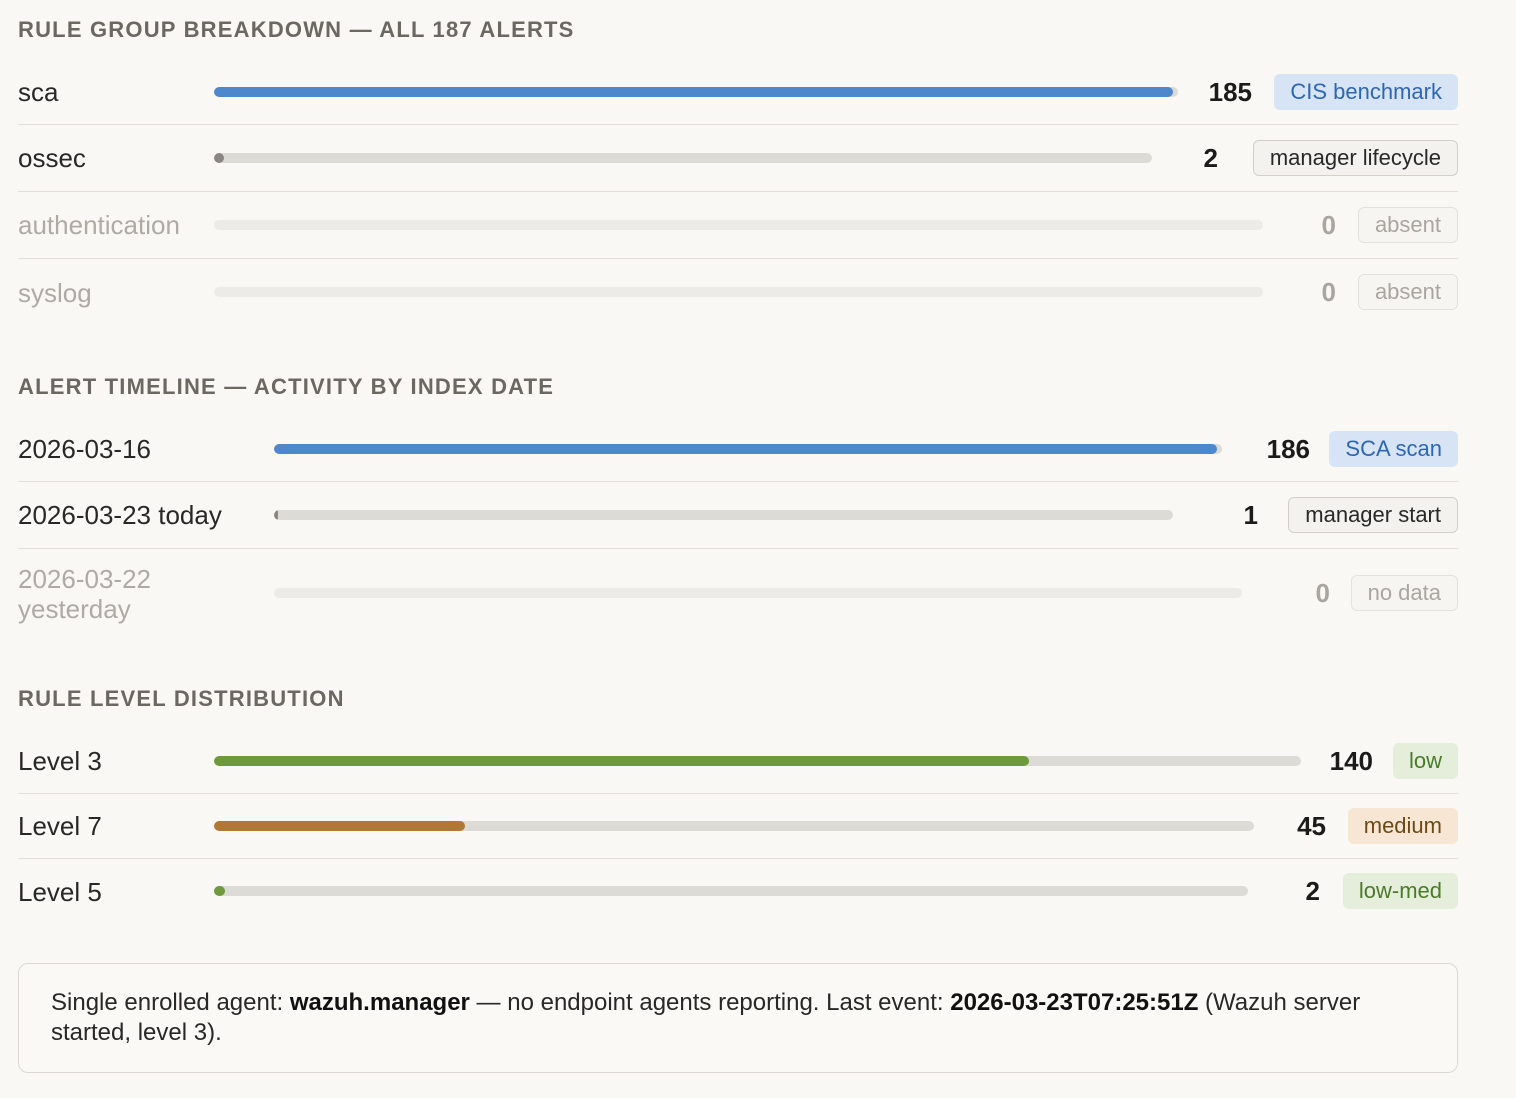 Image resolution: width=1516 pixels, height=1098 pixels. I want to click on rule-group-row-sca: sca 185 CIS benchmark, so click(738, 92).